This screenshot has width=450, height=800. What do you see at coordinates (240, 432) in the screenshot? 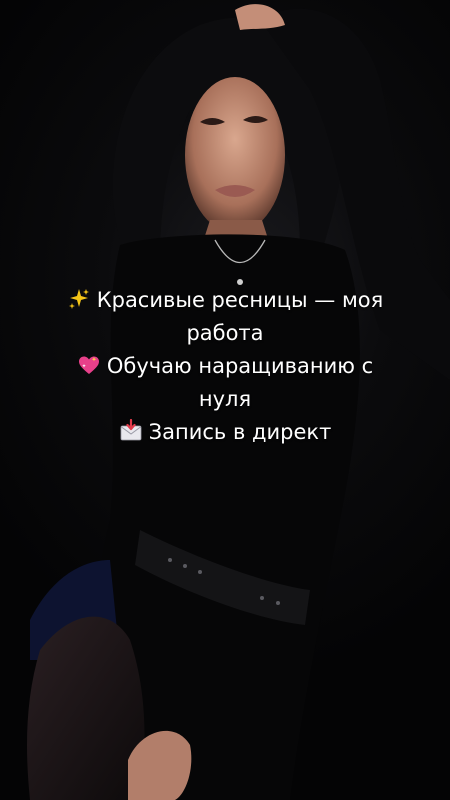
I see `caption-line-3-text: Запись в директ` at bounding box center [240, 432].